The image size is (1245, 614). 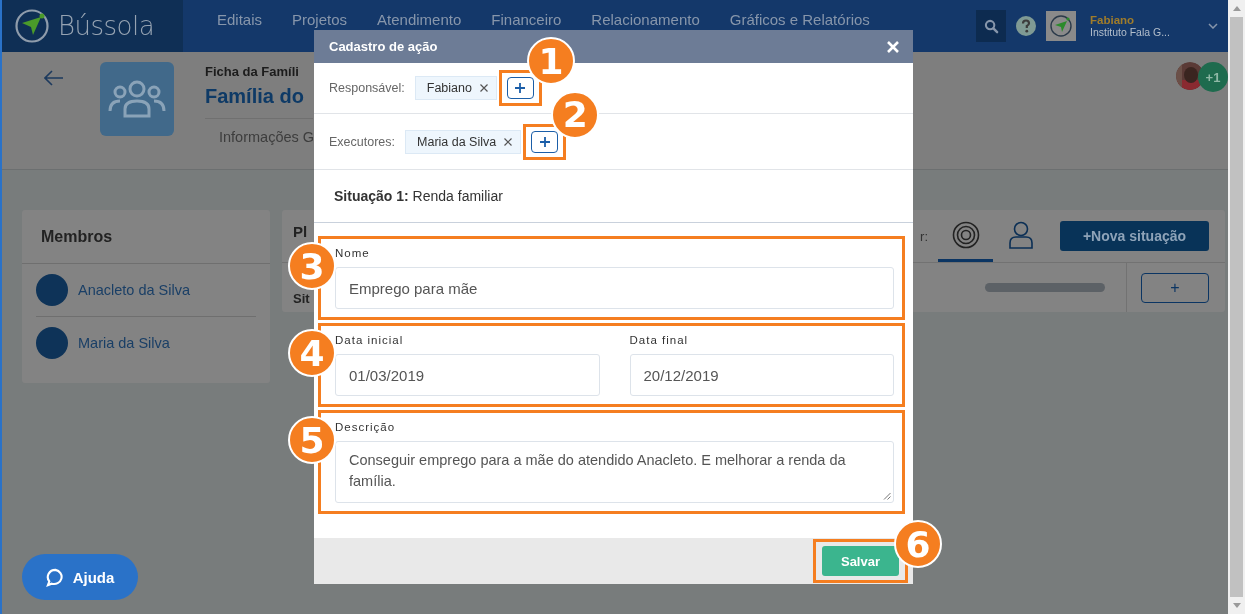 What do you see at coordinates (965, 234) in the screenshot?
I see `target-icon` at bounding box center [965, 234].